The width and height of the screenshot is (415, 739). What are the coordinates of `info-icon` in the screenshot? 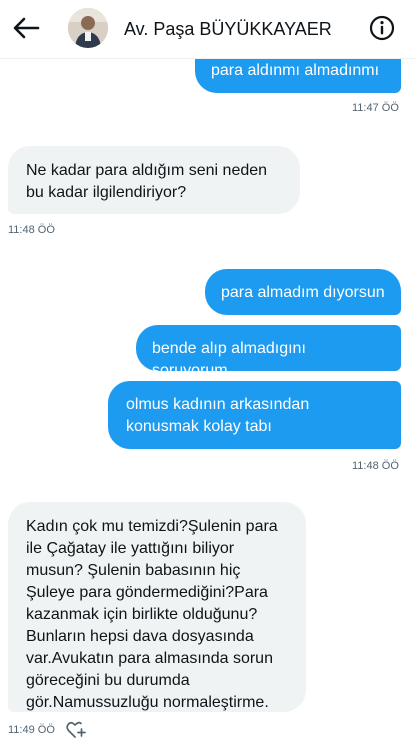 It's located at (382, 28).